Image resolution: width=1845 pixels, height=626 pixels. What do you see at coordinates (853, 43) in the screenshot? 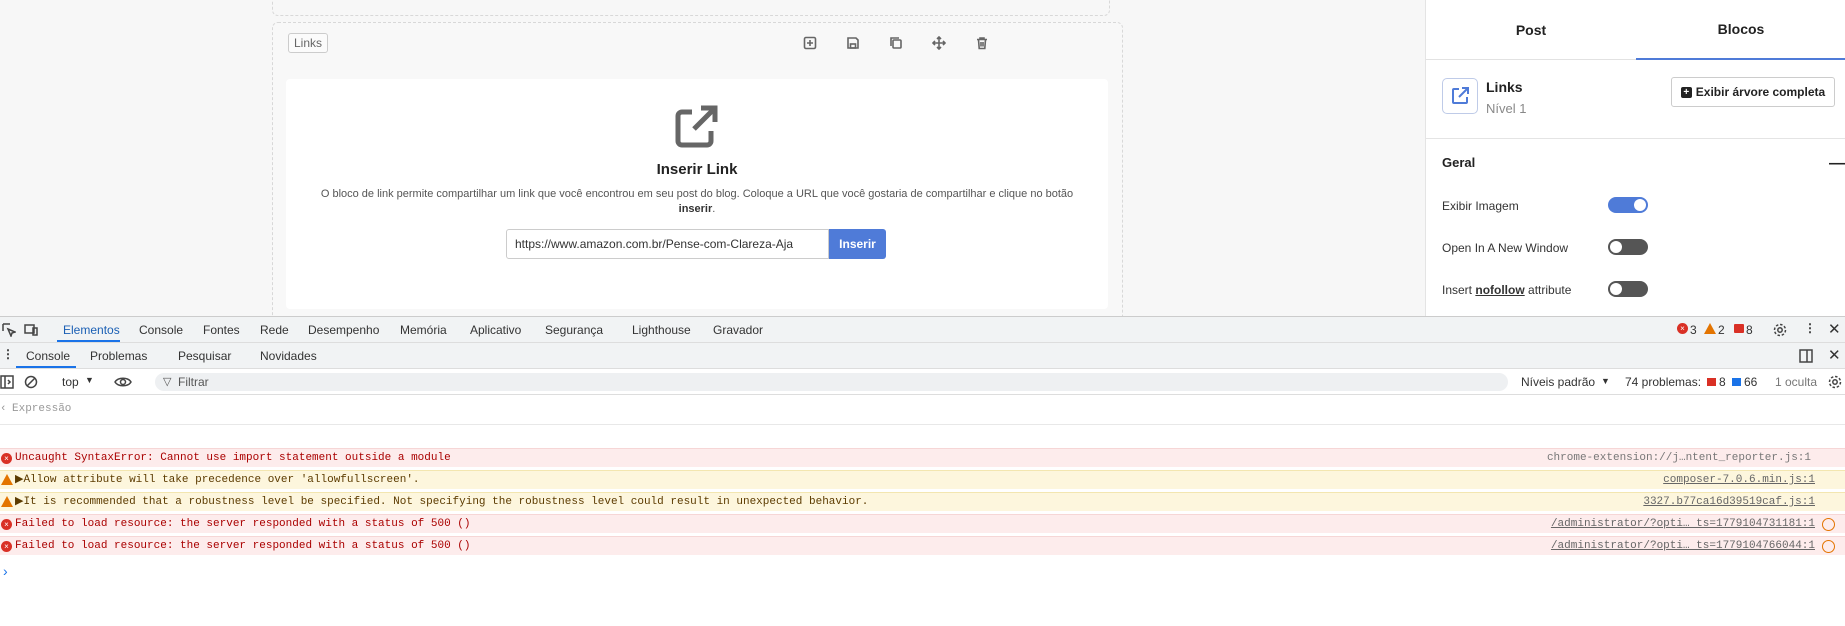
I see `save-block-icon` at bounding box center [853, 43].